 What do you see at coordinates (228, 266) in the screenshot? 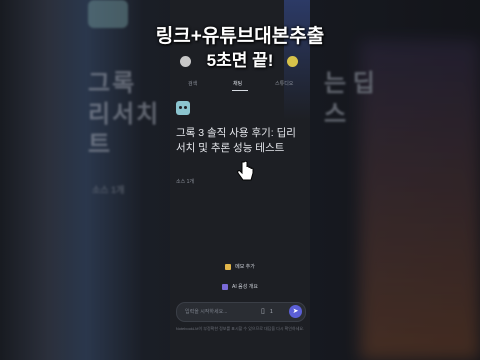
I see `note-icon` at bounding box center [228, 266].